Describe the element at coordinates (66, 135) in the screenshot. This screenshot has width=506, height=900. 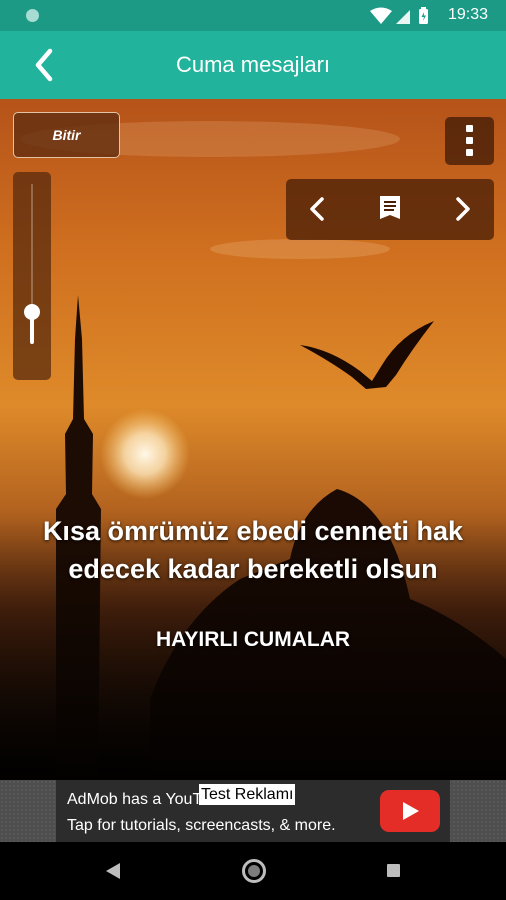
I see `finish-button: Bitir` at that location.